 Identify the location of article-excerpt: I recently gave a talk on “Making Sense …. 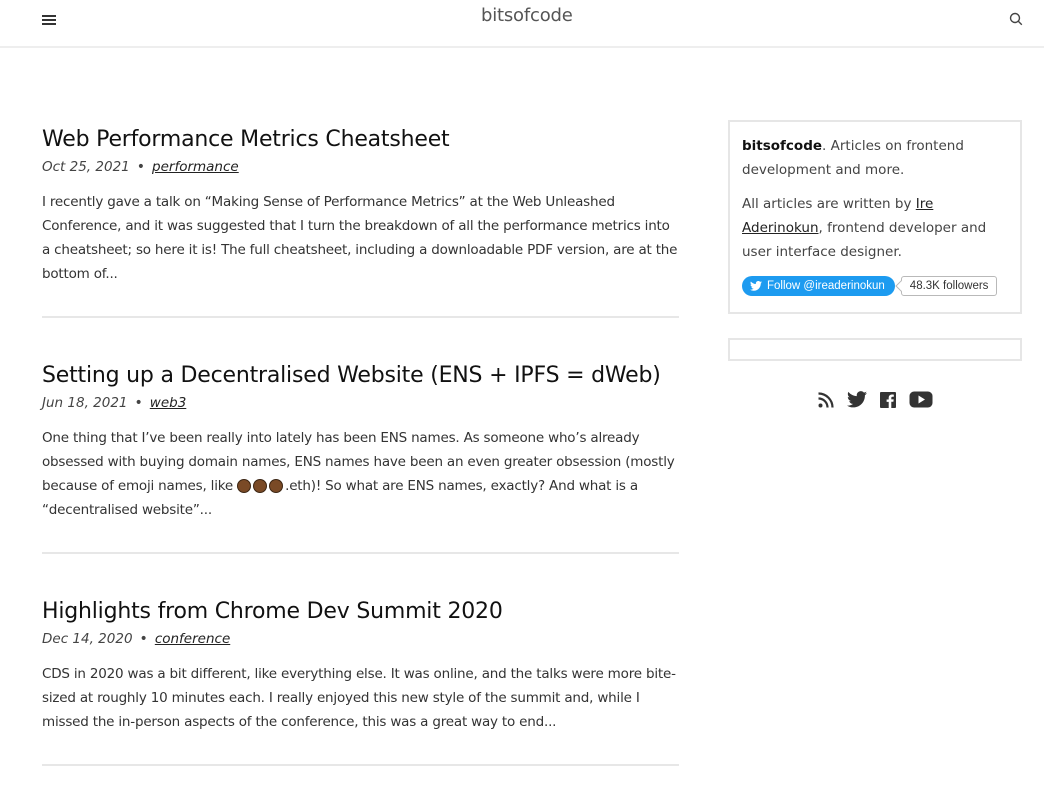
(360, 238).